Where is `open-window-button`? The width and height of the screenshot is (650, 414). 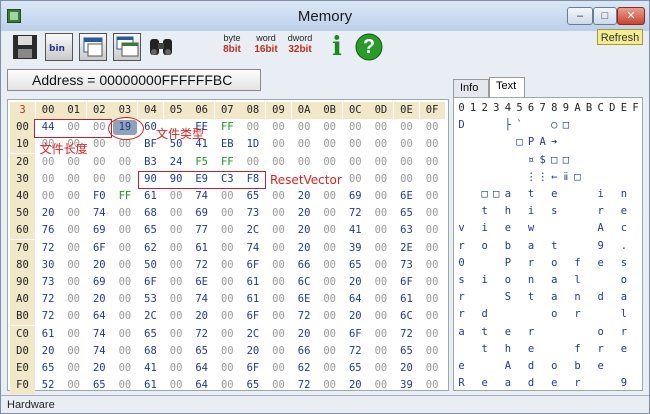 open-window-button is located at coordinates (93, 47).